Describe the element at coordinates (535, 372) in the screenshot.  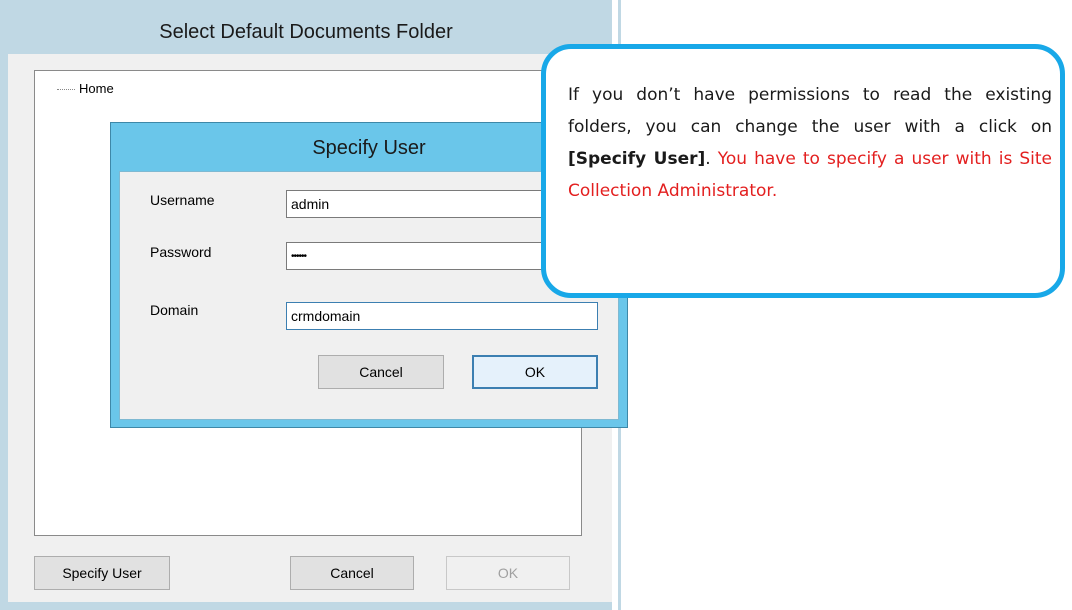
I see `inner-ok-button: OK` at that location.